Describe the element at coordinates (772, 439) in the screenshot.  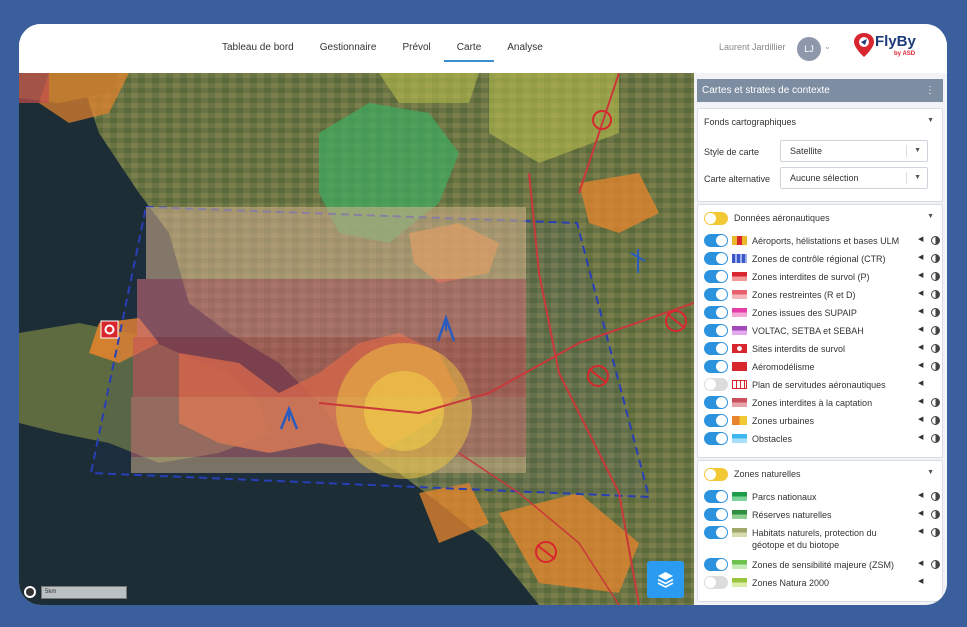
I see `layer-label: Obstacles` at that location.